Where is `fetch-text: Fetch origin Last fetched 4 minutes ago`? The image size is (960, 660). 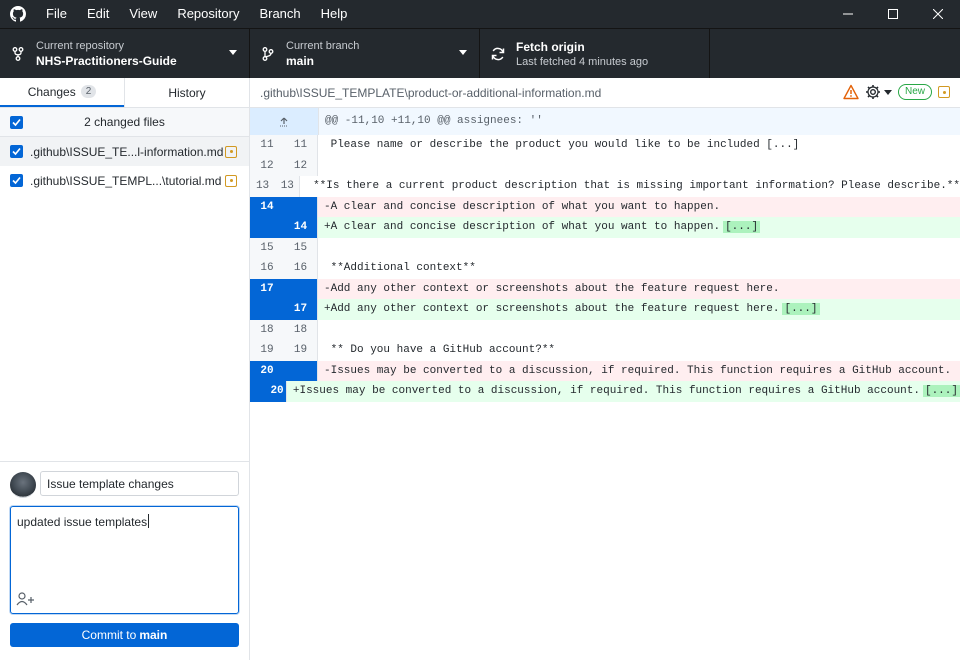 fetch-text: Fetch origin Last fetched 4 minutes ago is located at coordinates (582, 54).